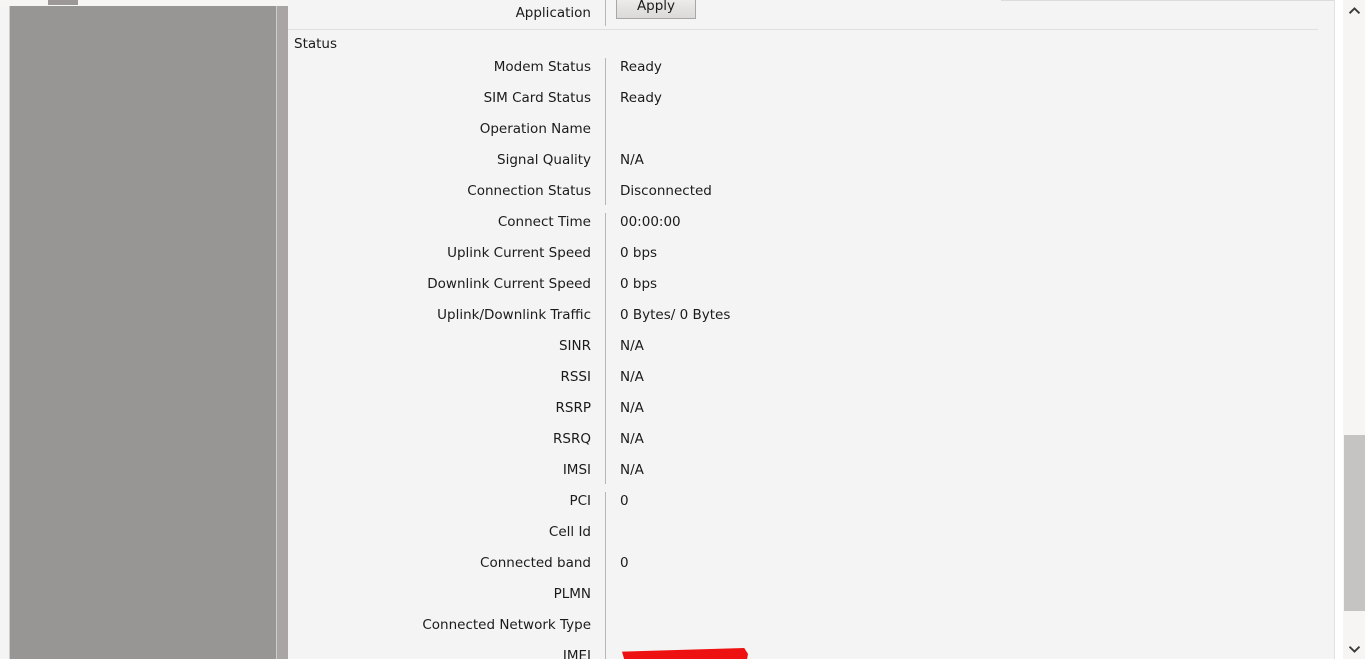  Describe the element at coordinates (572, 594) in the screenshot. I see `status-row-label: PLMN` at that location.